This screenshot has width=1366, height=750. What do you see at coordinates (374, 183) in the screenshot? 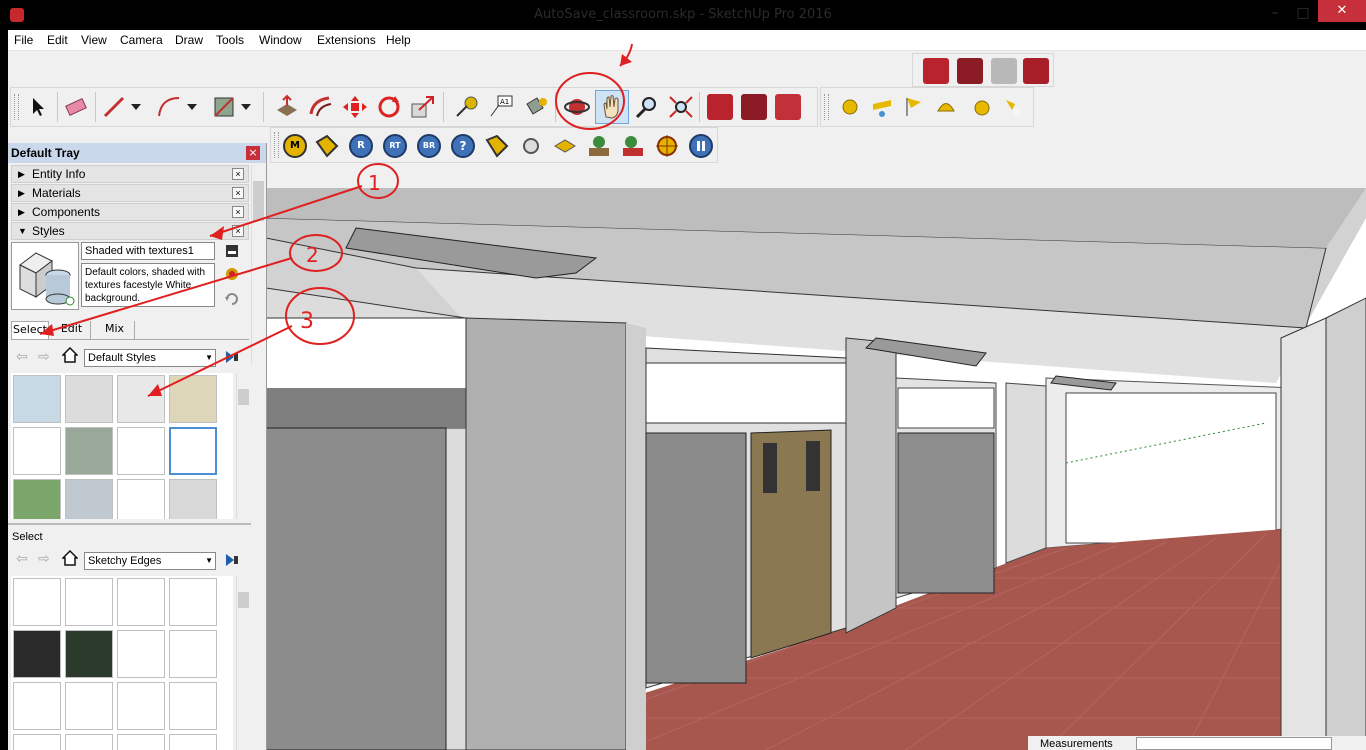
I see `annotation-number-1: 1` at bounding box center [374, 183].